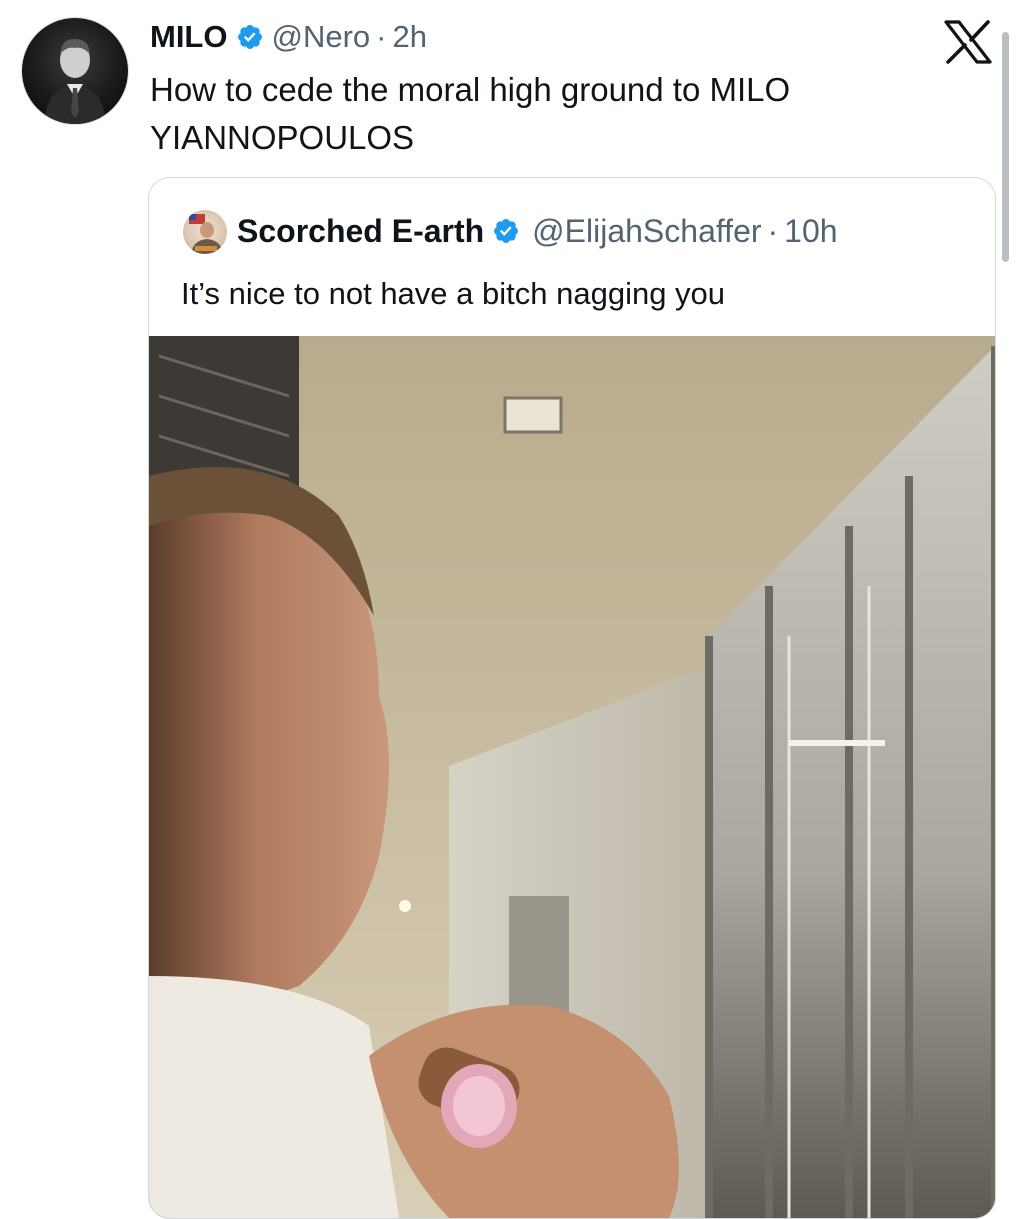  I want to click on author-name: MILO, so click(189, 37).